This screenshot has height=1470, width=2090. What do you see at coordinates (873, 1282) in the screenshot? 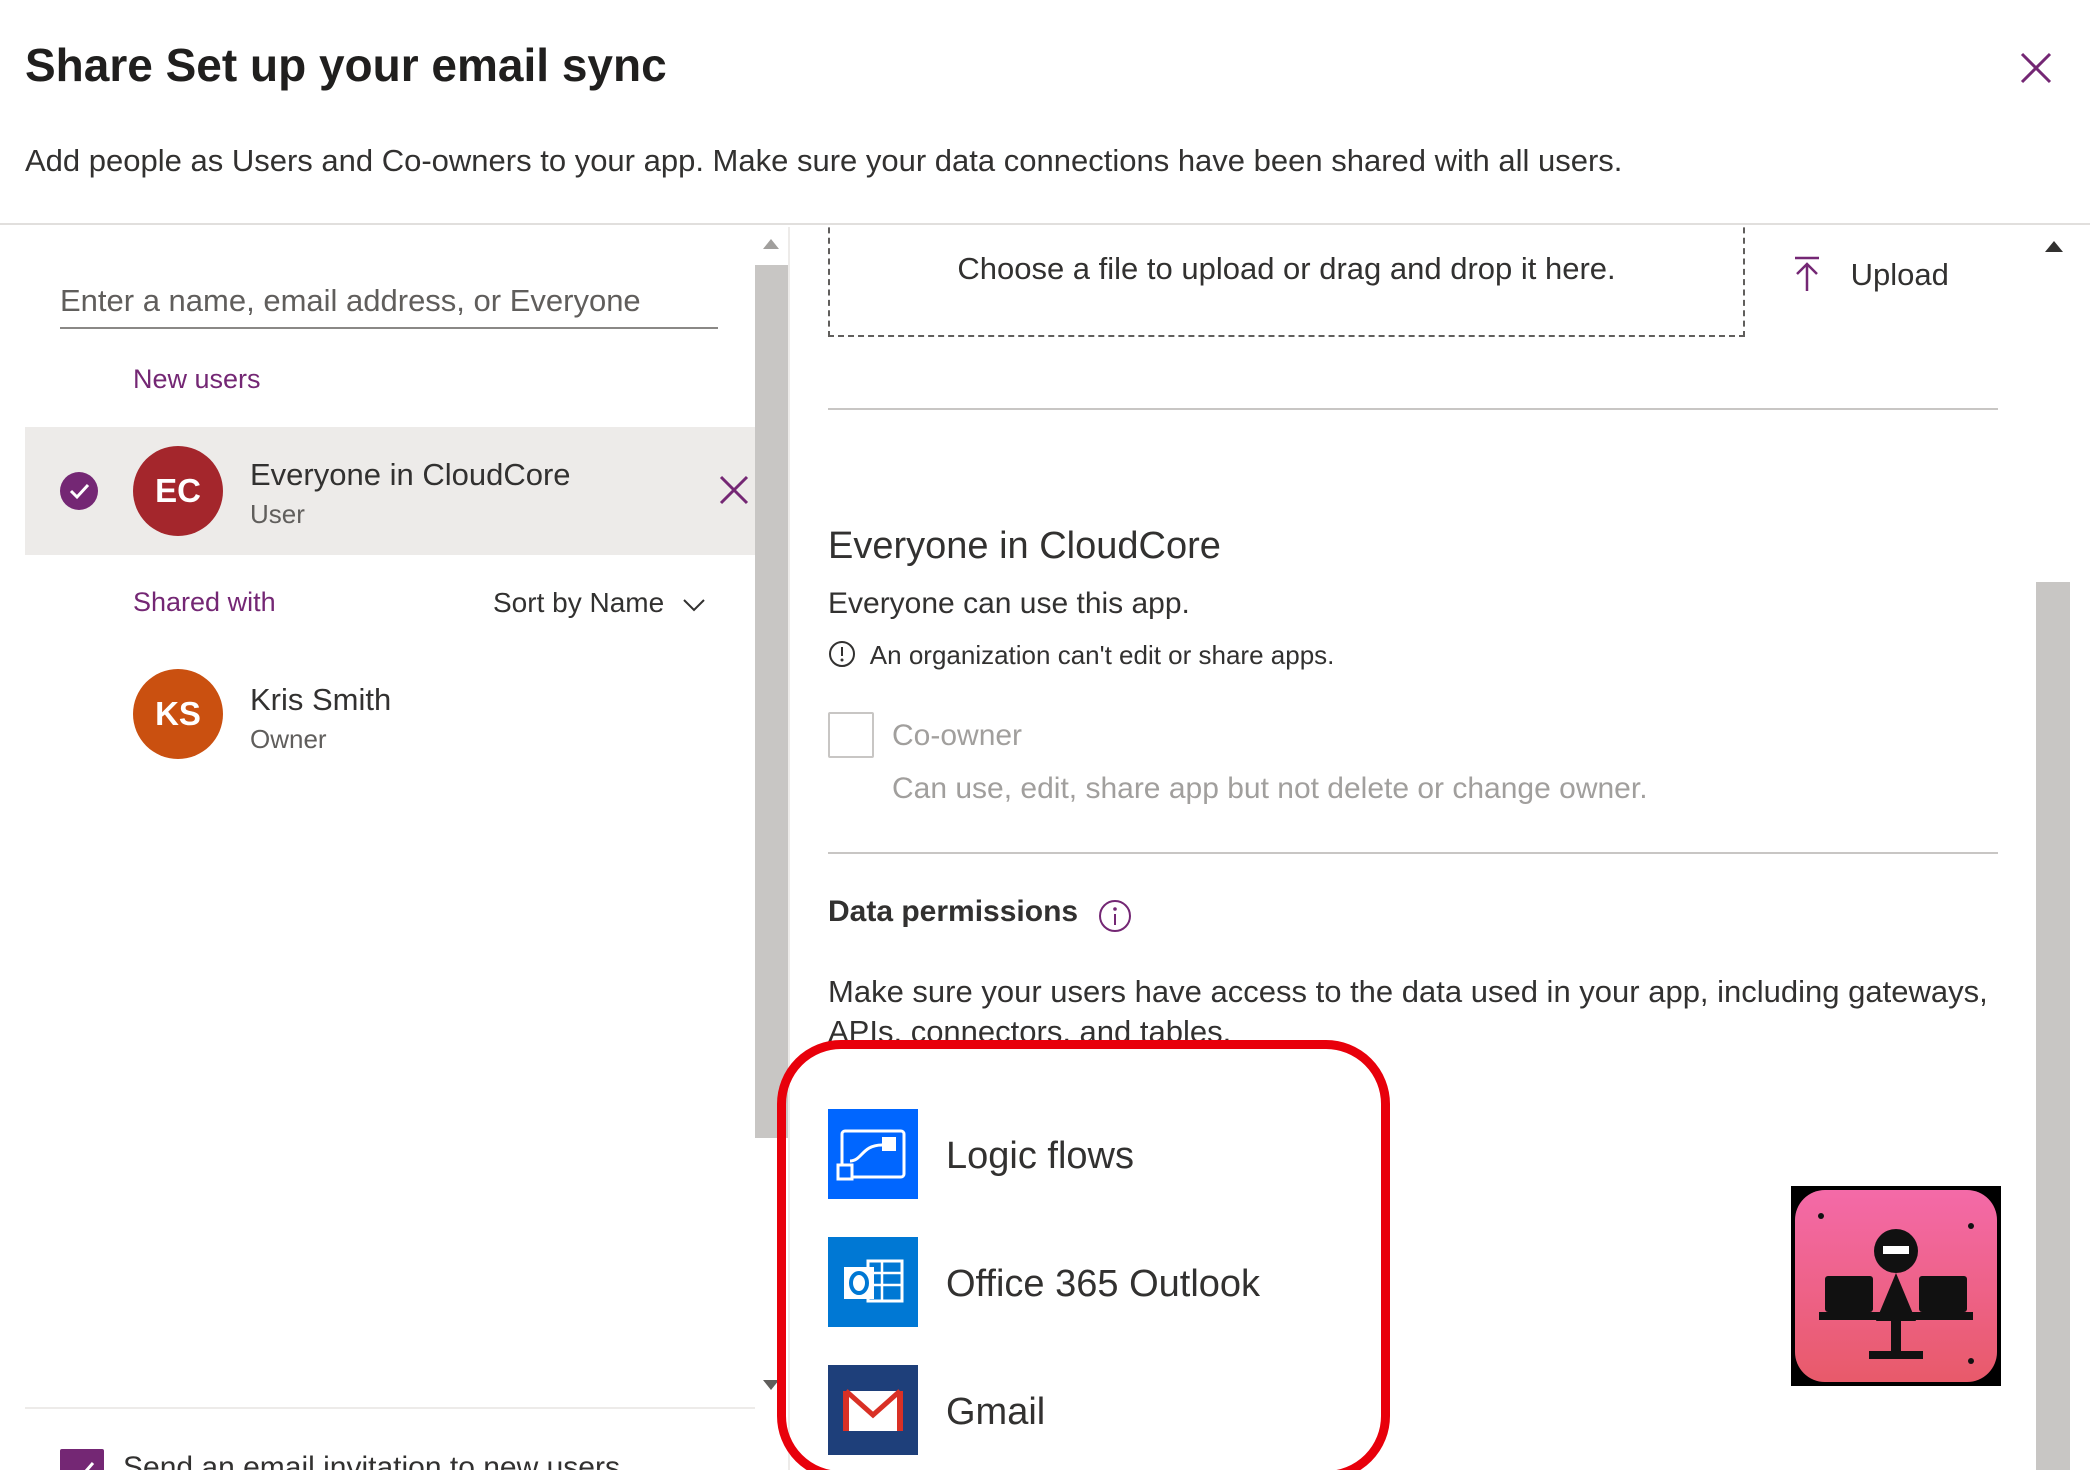
I see `outlook-icon` at bounding box center [873, 1282].